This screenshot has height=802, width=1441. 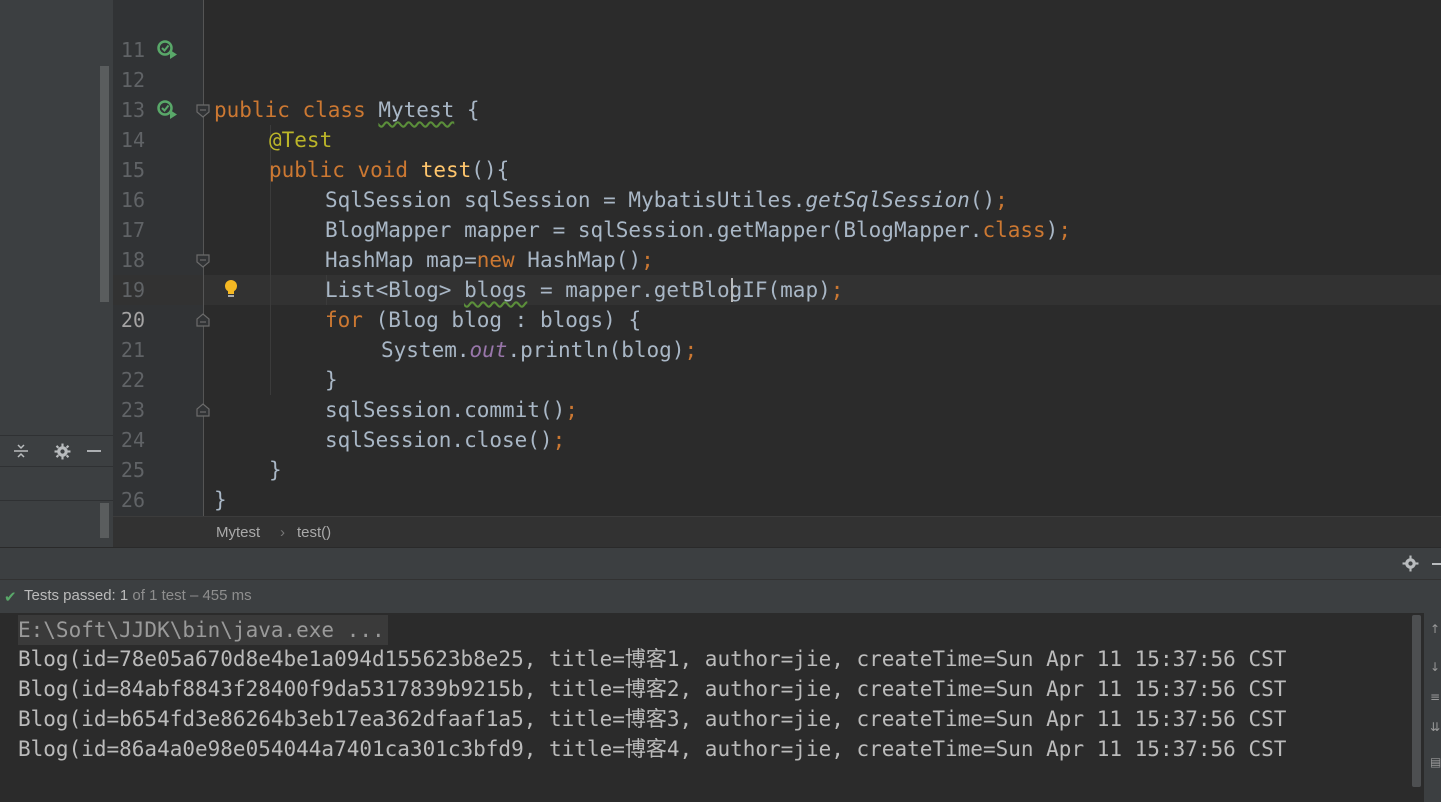 What do you see at coordinates (138, 595) in the screenshot?
I see `test-status-text: Tests passed: 1 of 1 test – 455 ms` at bounding box center [138, 595].